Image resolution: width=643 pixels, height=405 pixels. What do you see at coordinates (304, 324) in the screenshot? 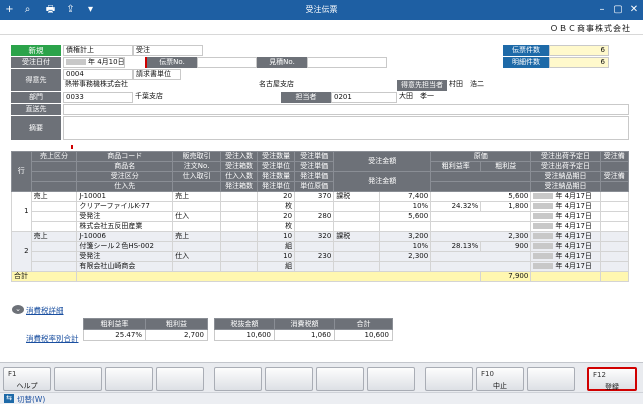
I see `h-tax: 消費税額` at bounding box center [304, 324].